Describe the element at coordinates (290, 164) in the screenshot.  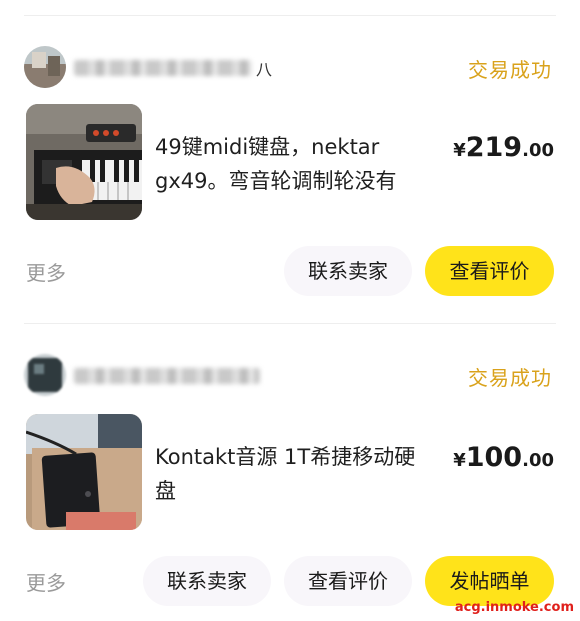
I see `product-title: 49键midi键盘，nektar gx49。弯音轮调制轮没有` at that location.